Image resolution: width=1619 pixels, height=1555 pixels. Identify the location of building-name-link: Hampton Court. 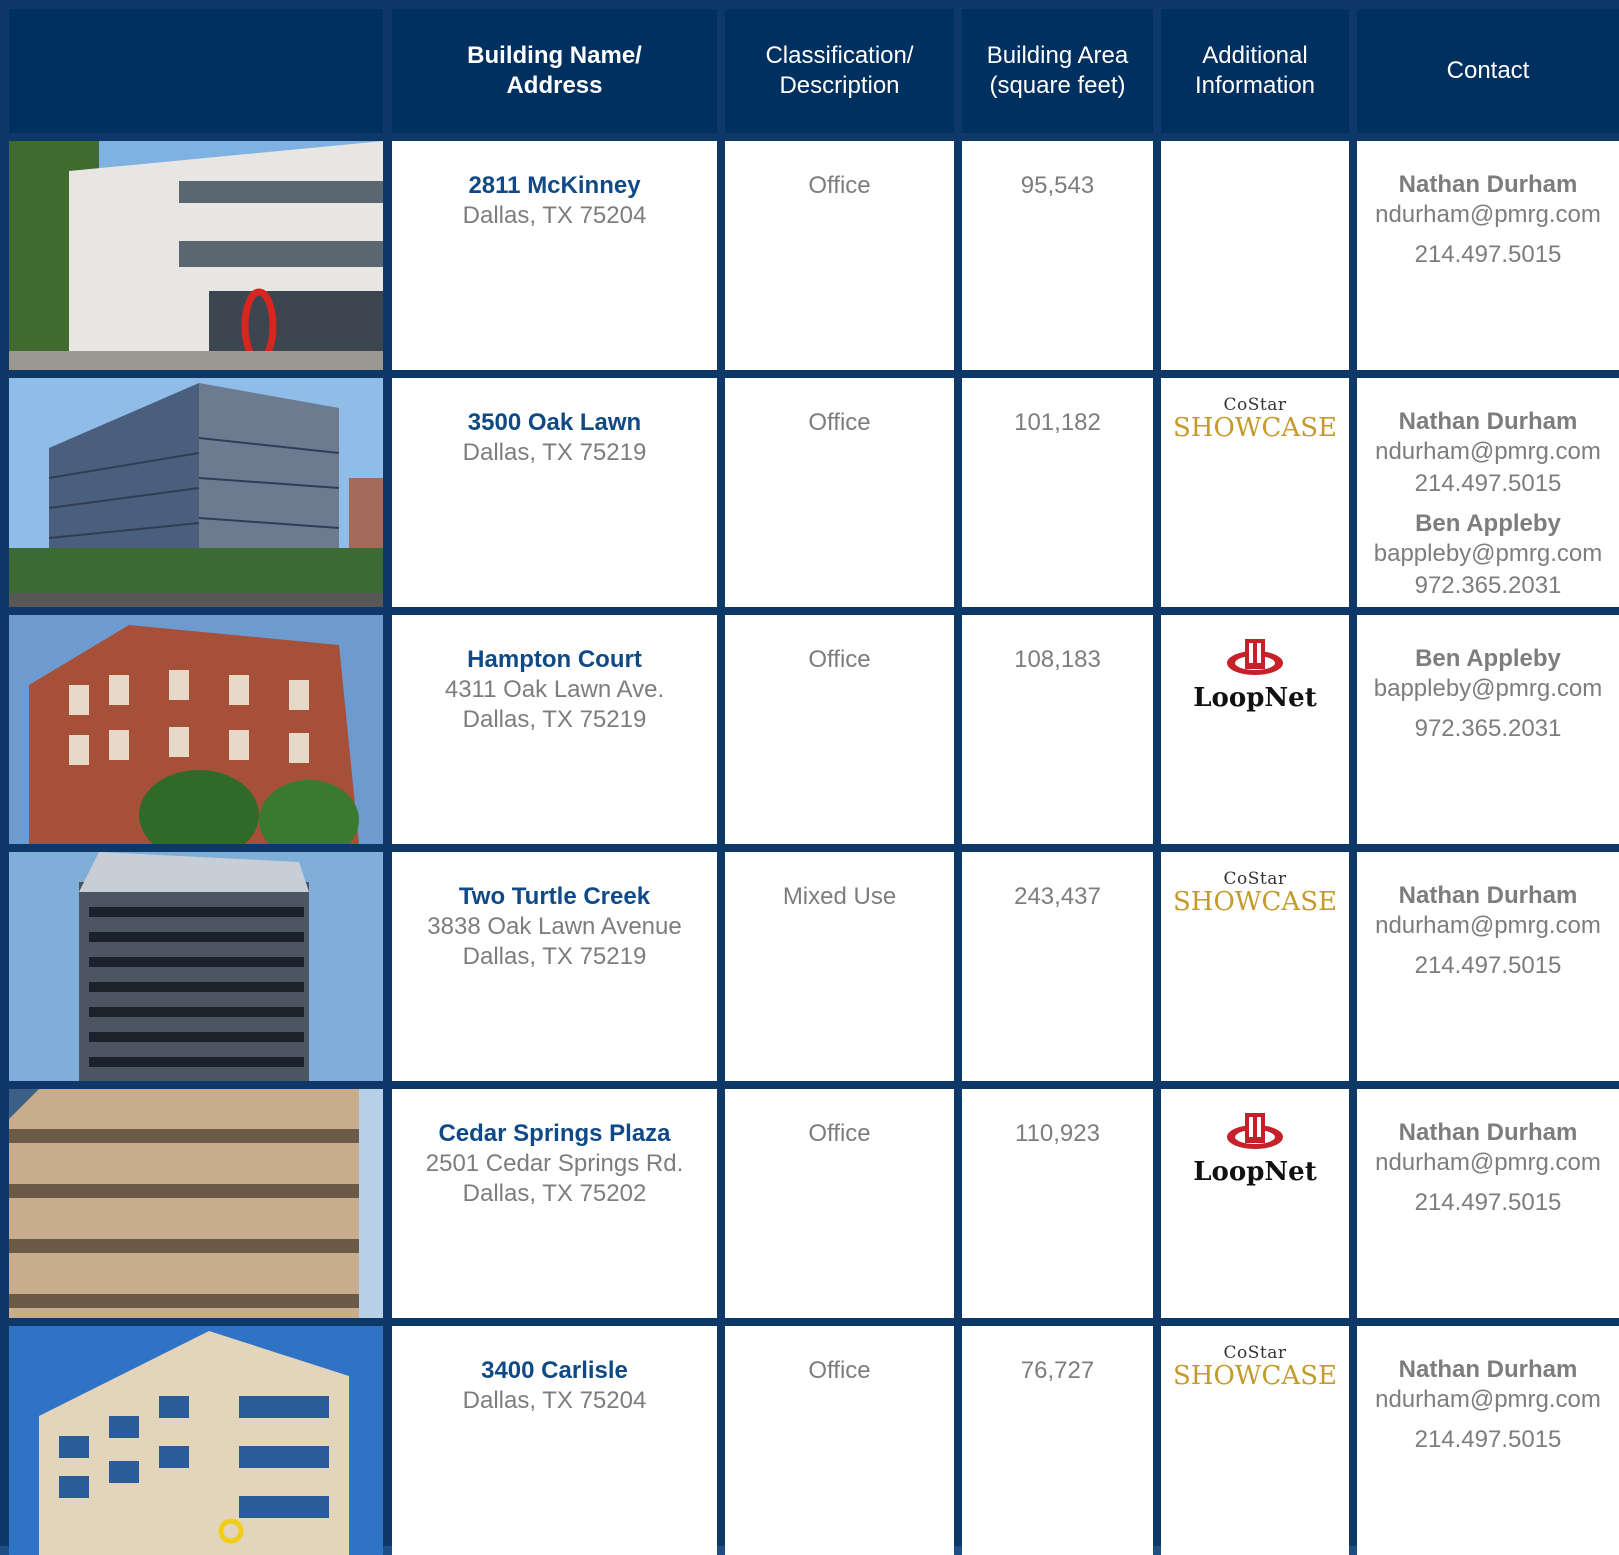
(554, 660).